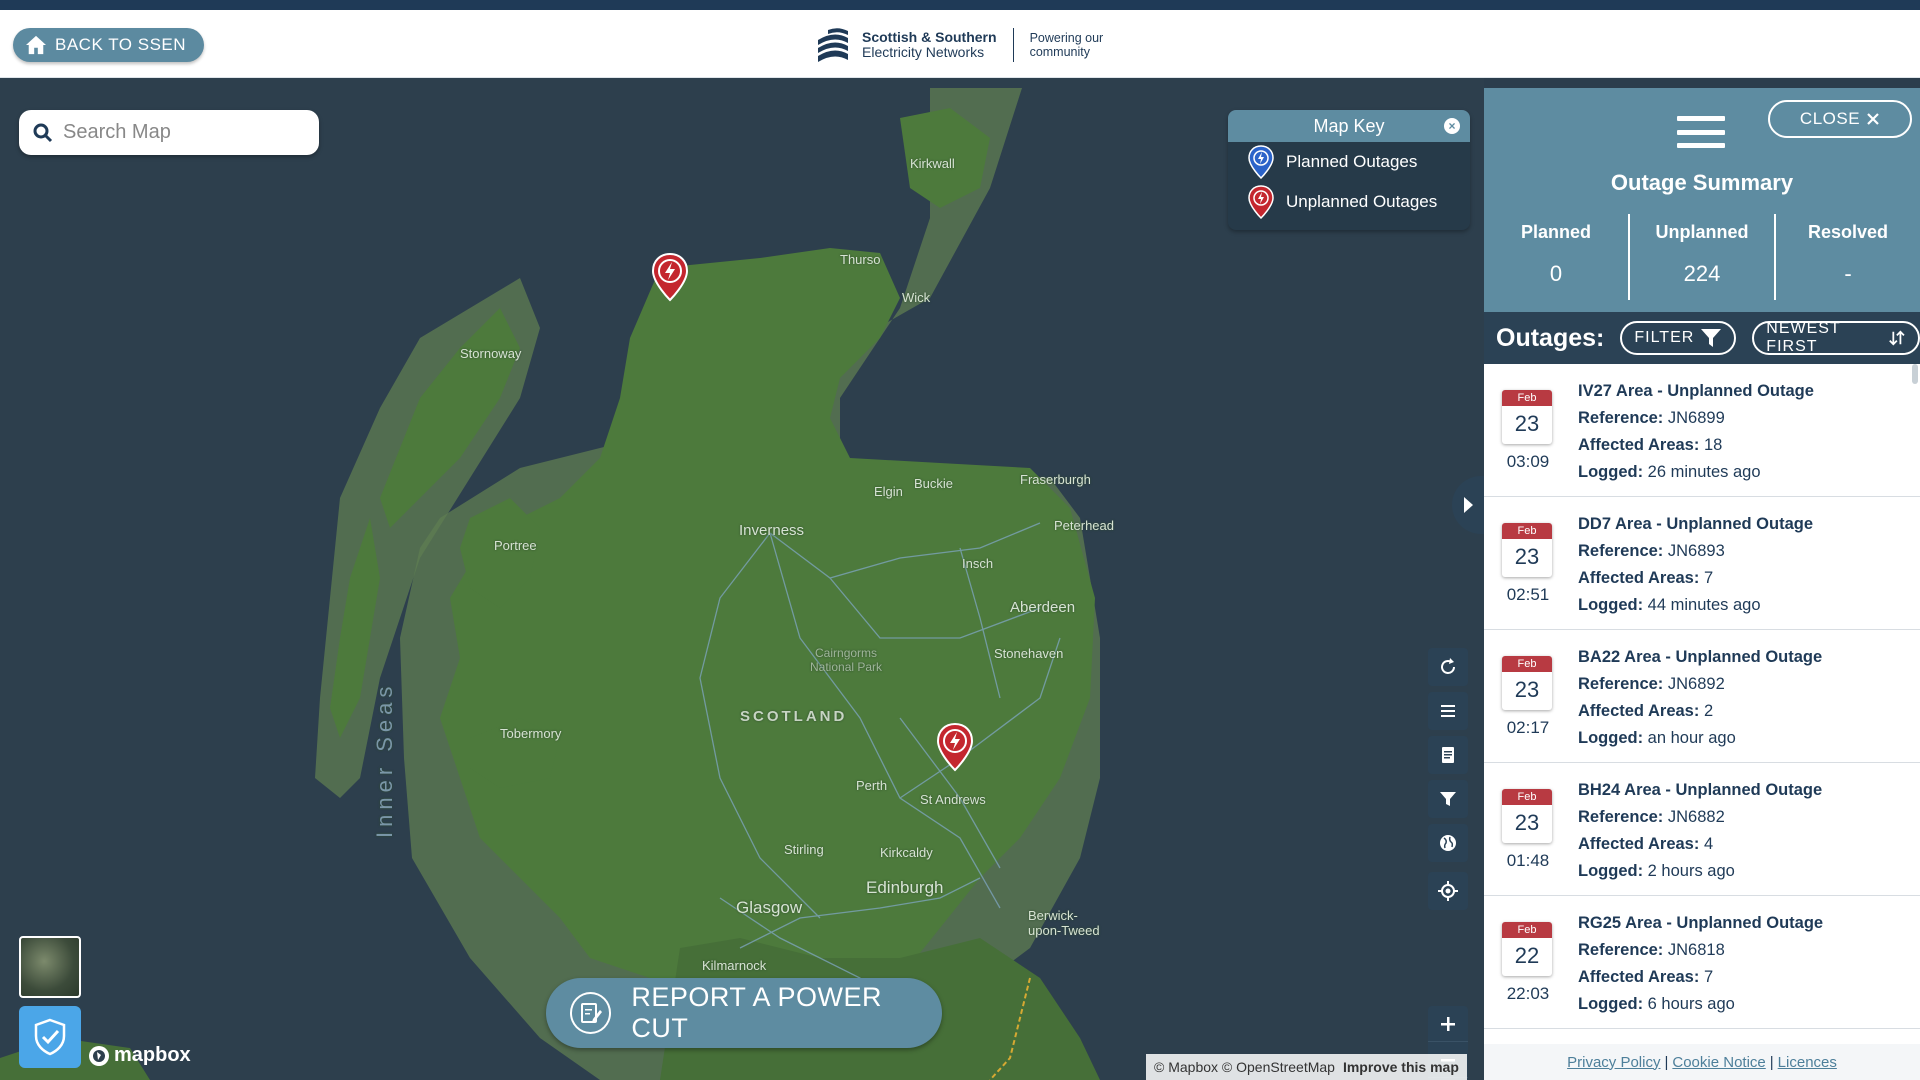 The width and height of the screenshot is (1920, 1080). I want to click on logo-tagline: Powering our community, so click(1067, 45).